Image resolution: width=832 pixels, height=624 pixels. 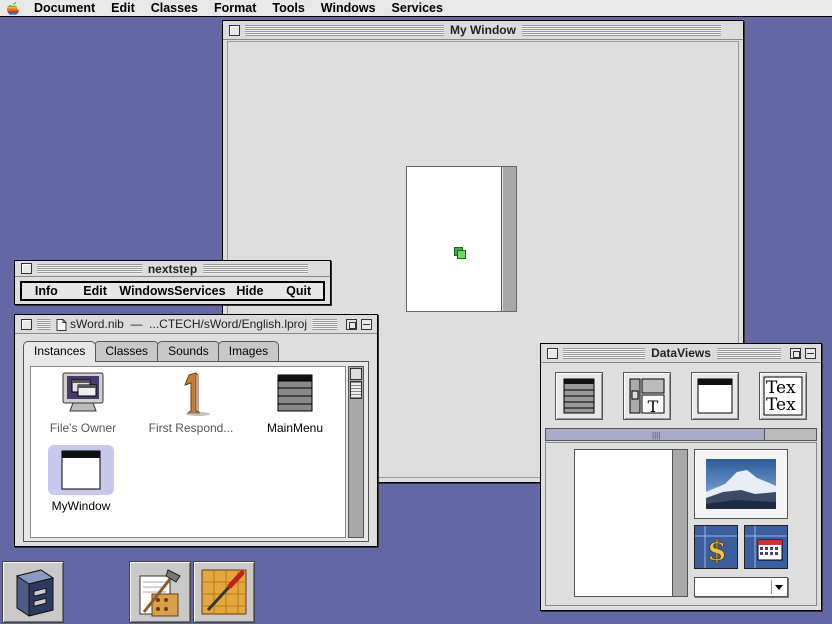 I want to click on nextstep-menu-services: Services, so click(x=199, y=291).